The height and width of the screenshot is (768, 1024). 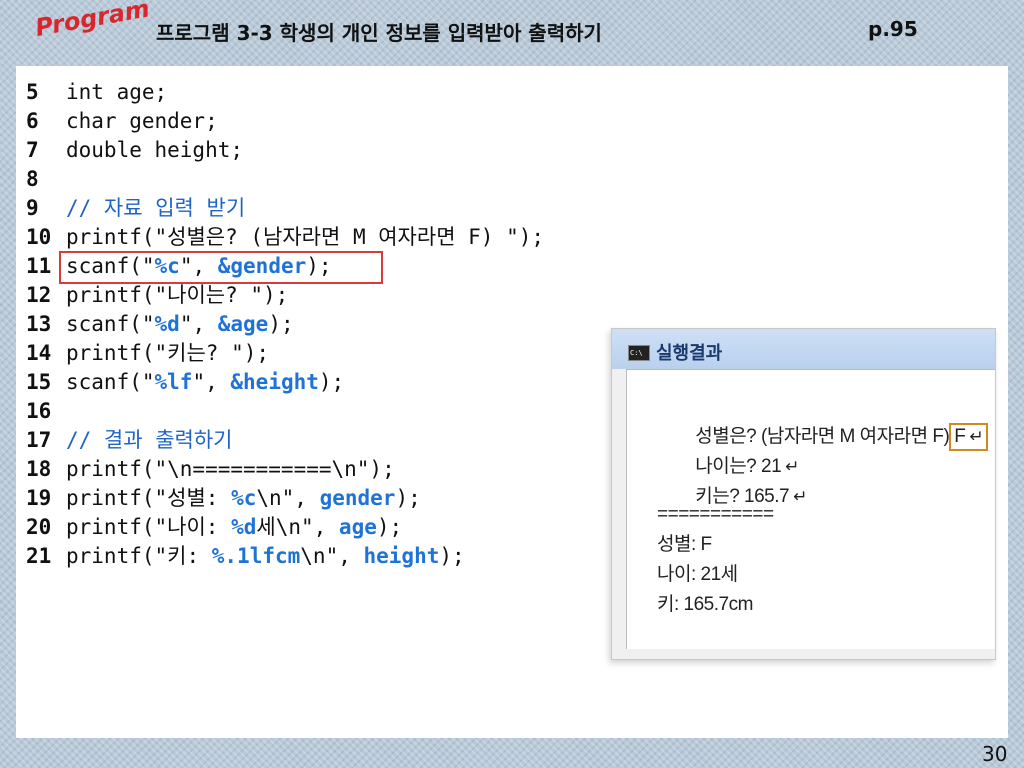 What do you see at coordinates (39, 237) in the screenshot?
I see `line-number: 10` at bounding box center [39, 237].